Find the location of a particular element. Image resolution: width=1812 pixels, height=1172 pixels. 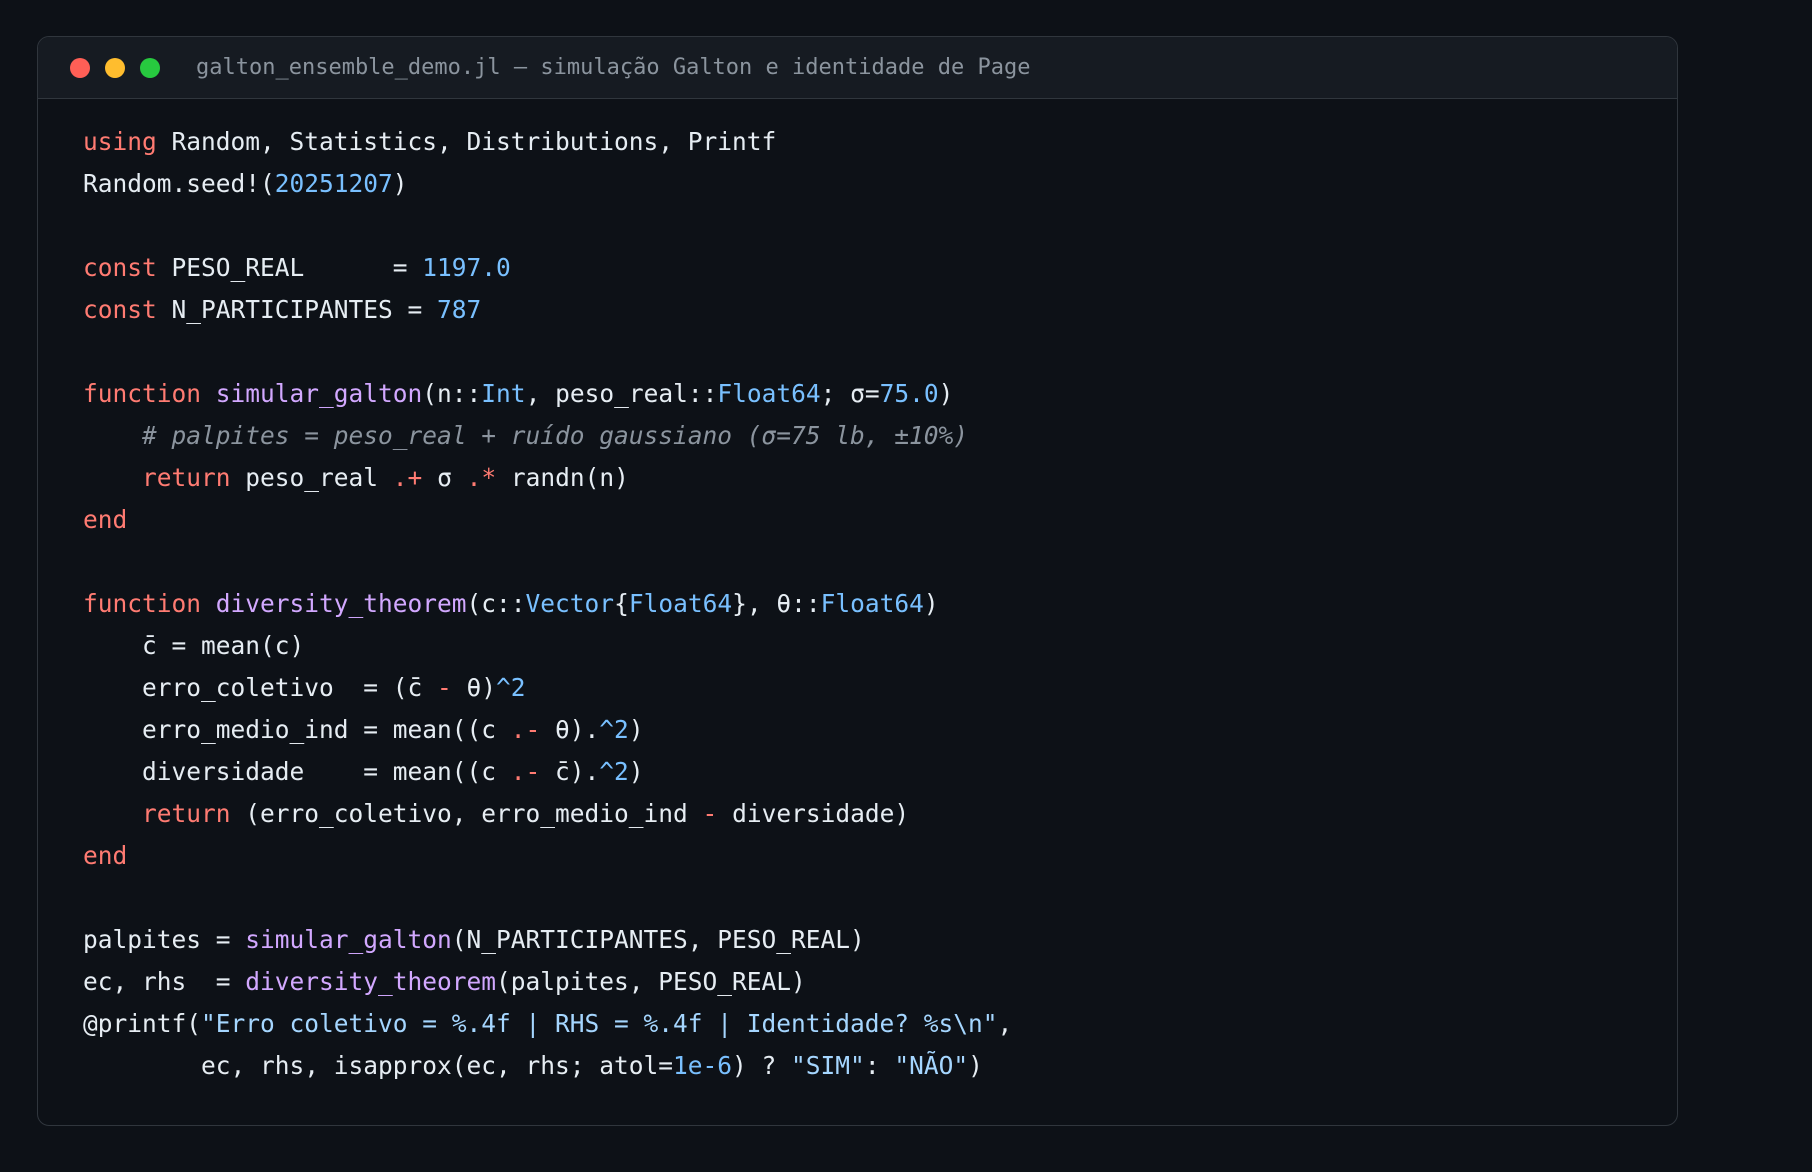

code-line: c̄ = mean(c) is located at coordinates (870, 646).